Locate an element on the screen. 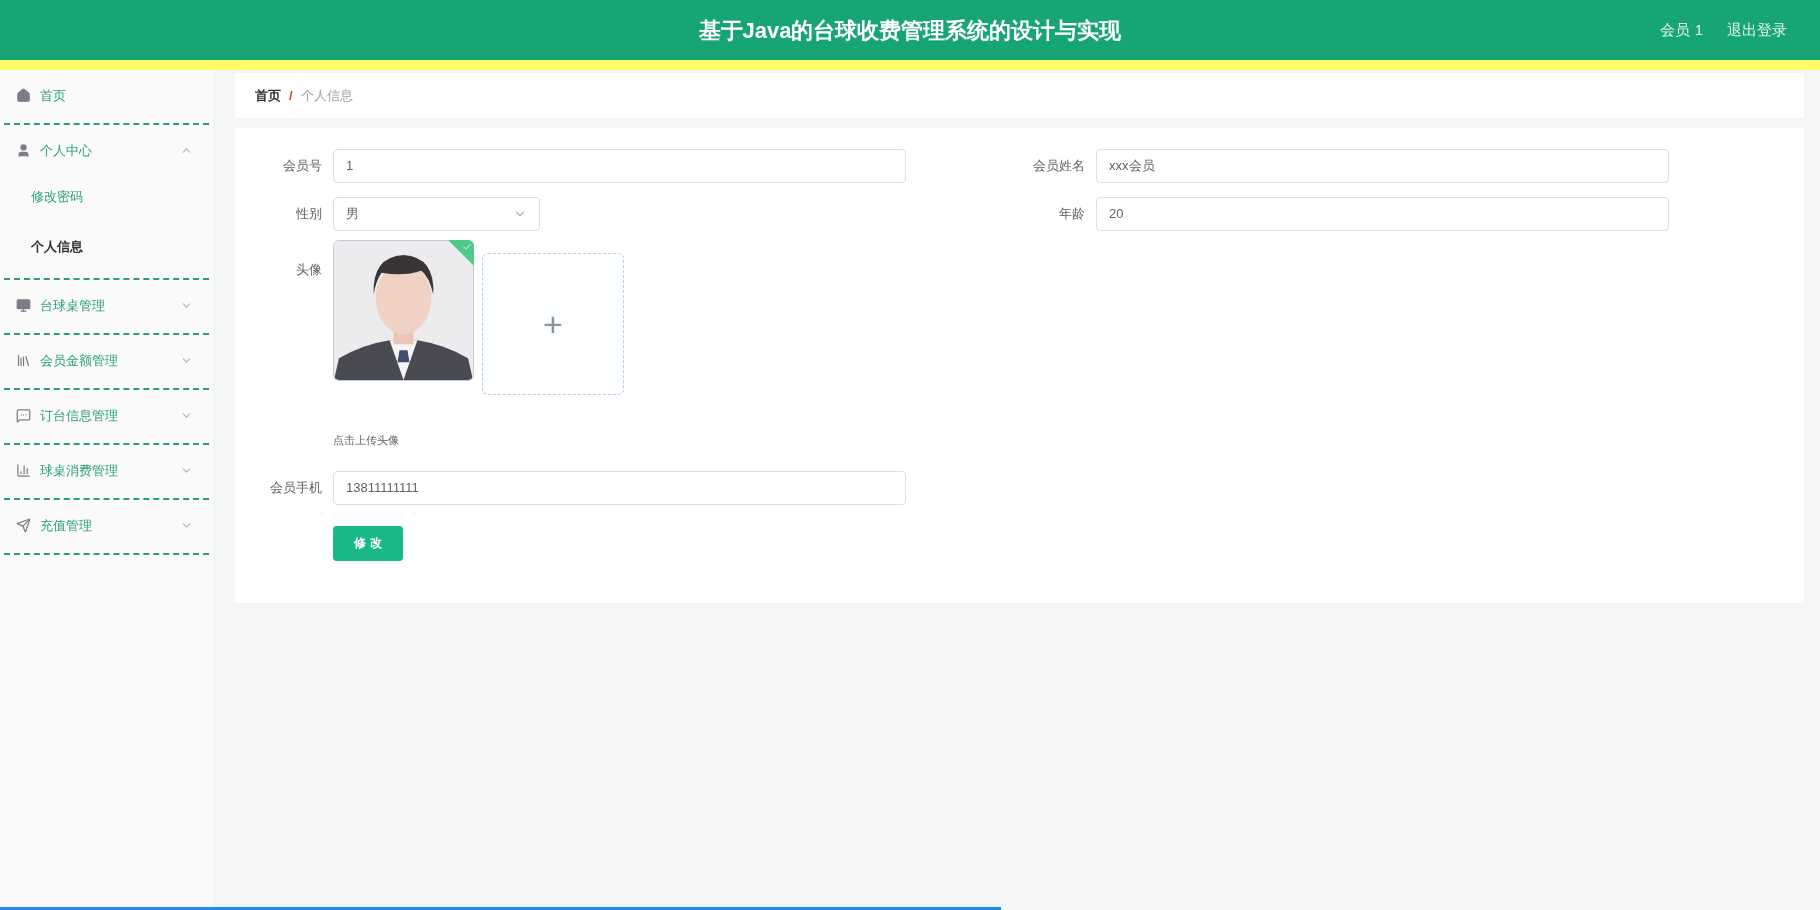 The image size is (1820, 910). field-label: 会员号 is located at coordinates (302, 166).